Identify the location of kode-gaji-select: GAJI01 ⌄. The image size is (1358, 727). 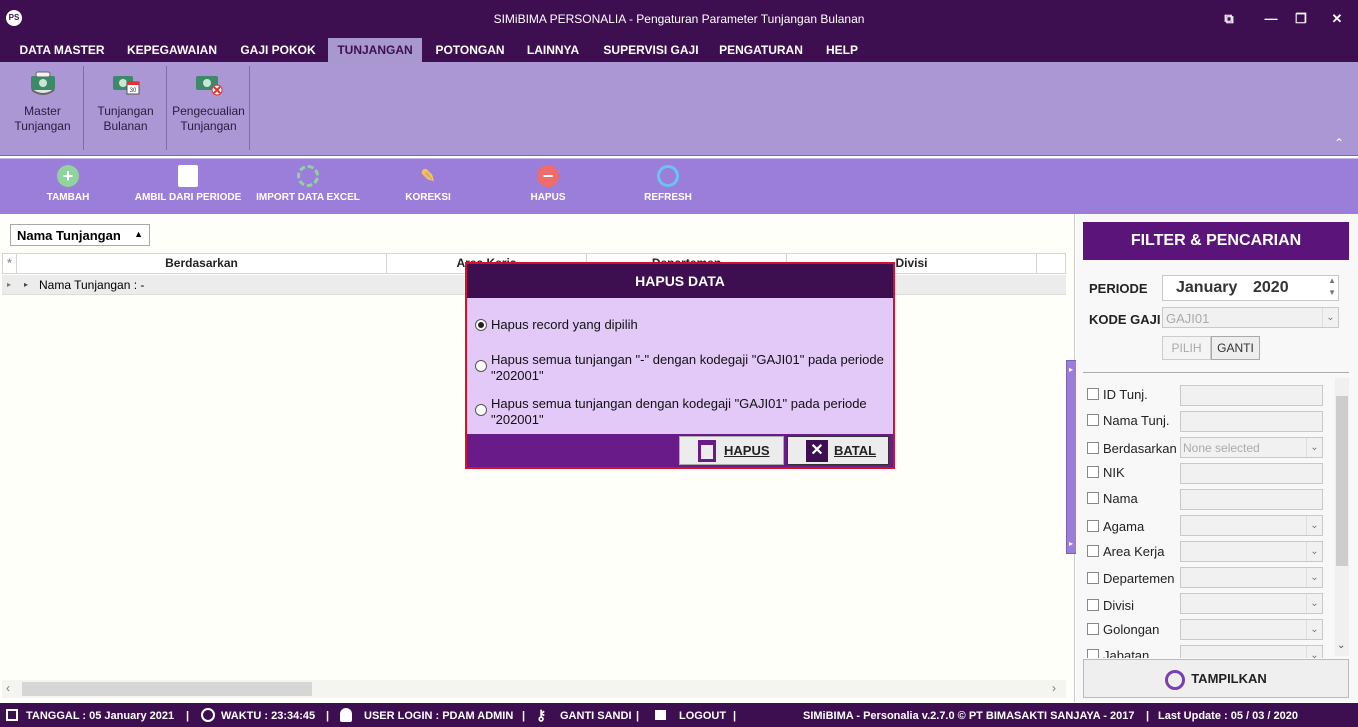
(1250, 317).